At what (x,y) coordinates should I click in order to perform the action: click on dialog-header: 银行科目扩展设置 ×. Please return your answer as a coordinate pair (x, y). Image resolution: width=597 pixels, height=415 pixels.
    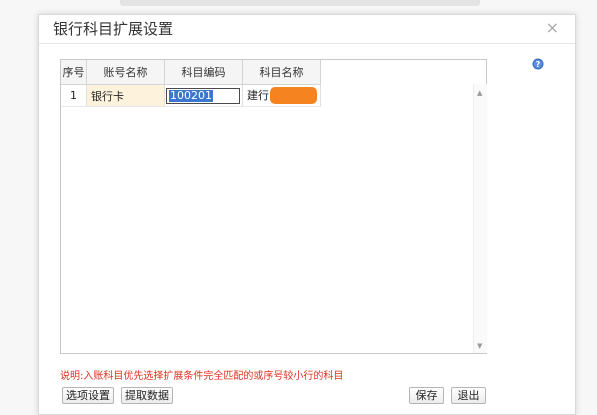
    Looking at the image, I should click on (307, 29).